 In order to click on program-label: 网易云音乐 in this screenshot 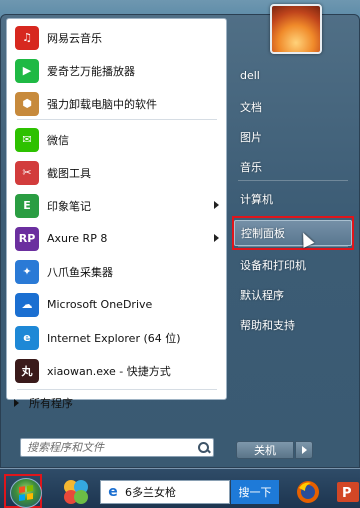, I will do `click(74, 38)`.